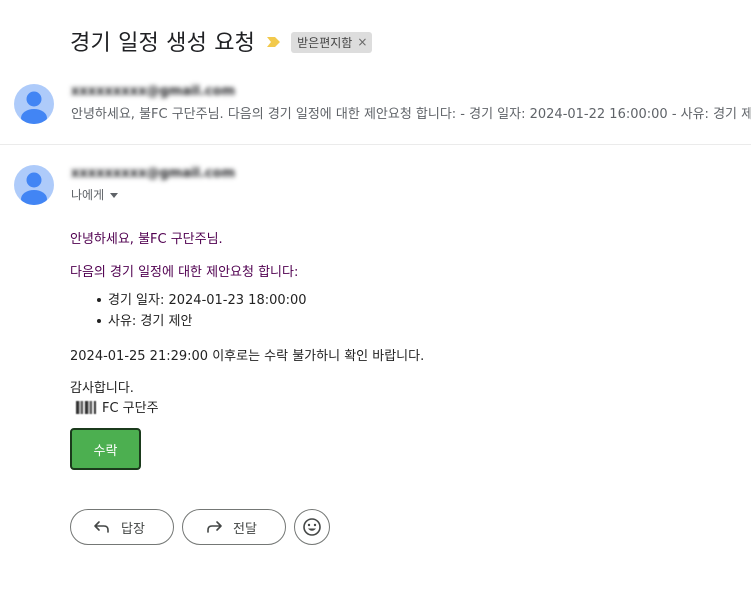  Describe the element at coordinates (184, 272) in the screenshot. I see `intro-text: 다음의 경기 일정에 대한 제안요청 합니다:` at that location.